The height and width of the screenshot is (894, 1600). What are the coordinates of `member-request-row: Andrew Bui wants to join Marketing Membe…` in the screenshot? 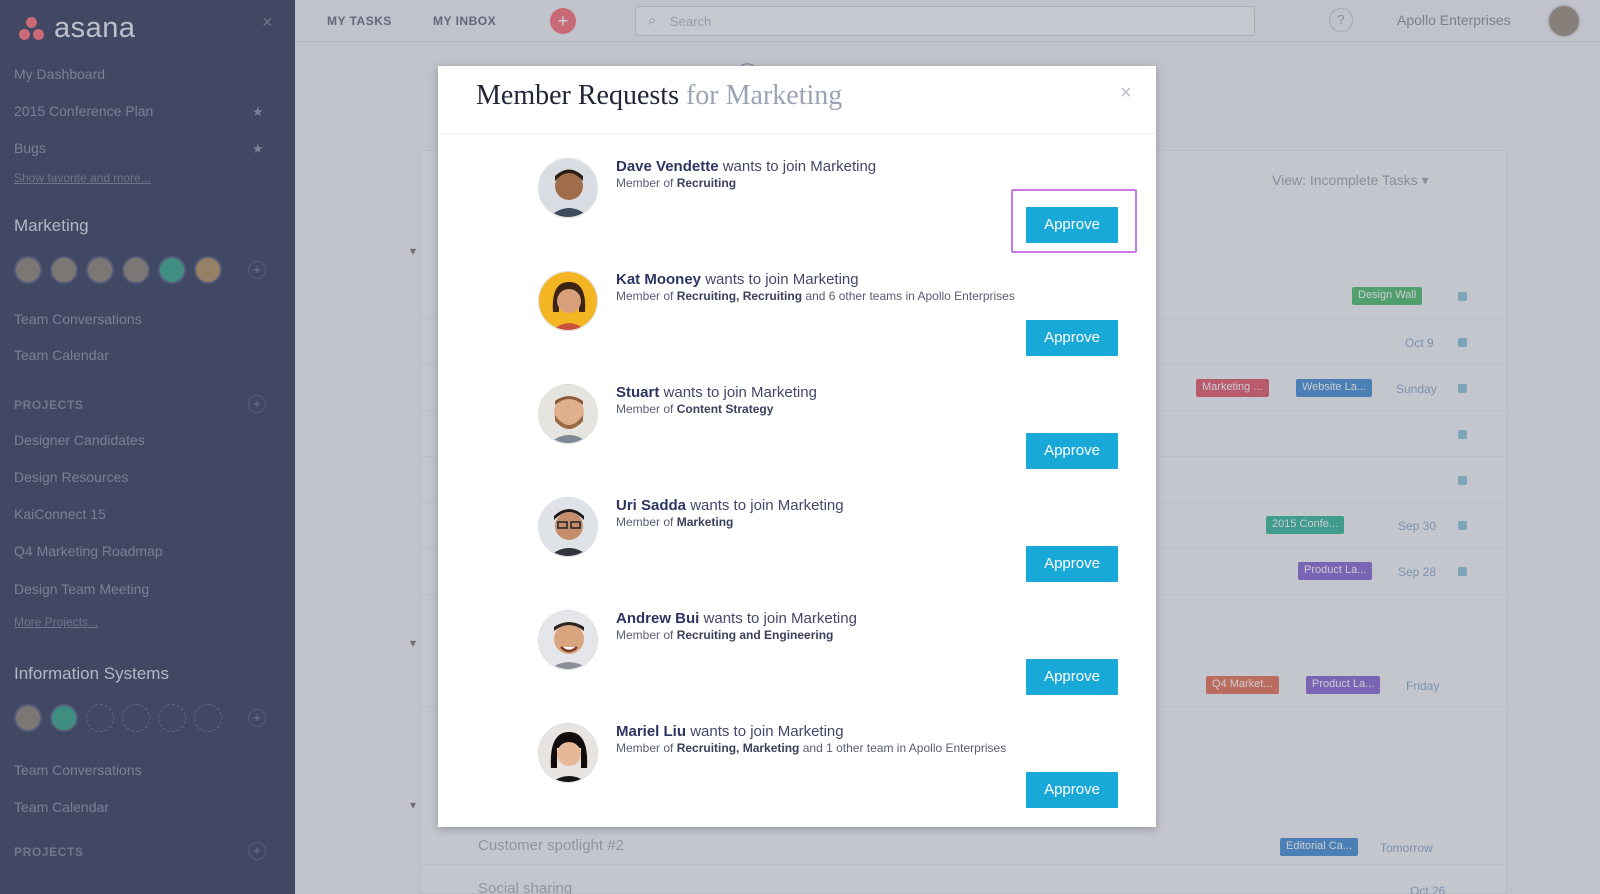 It's located at (797, 642).